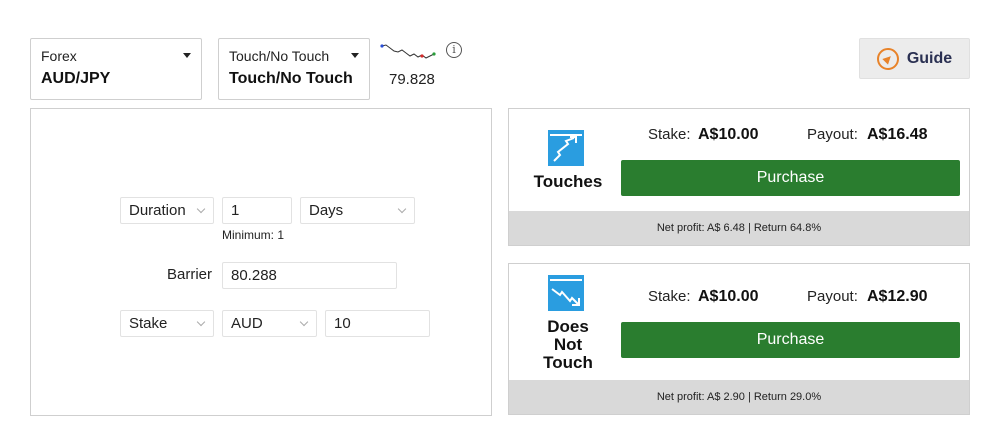  I want to click on contract-title-line: Touch, so click(568, 362).